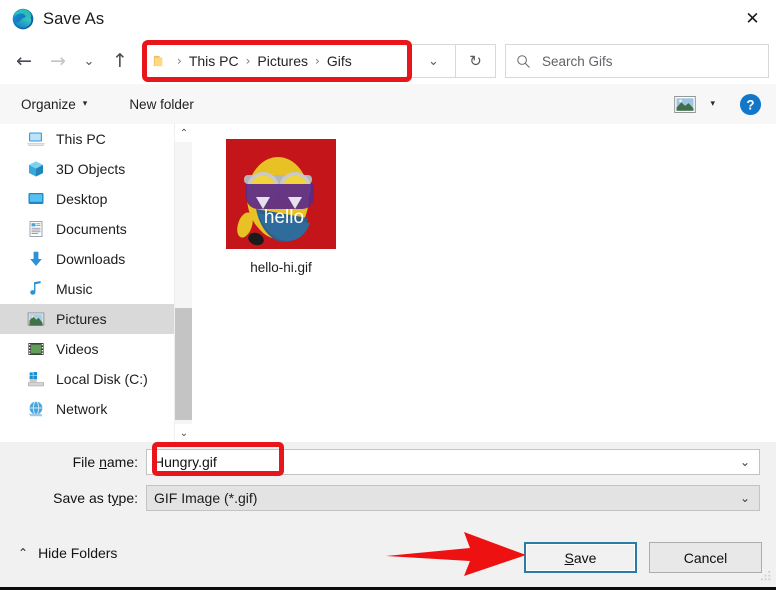 The width and height of the screenshot is (776, 590). I want to click on chevron-down-icon: ▾, so click(85, 104).